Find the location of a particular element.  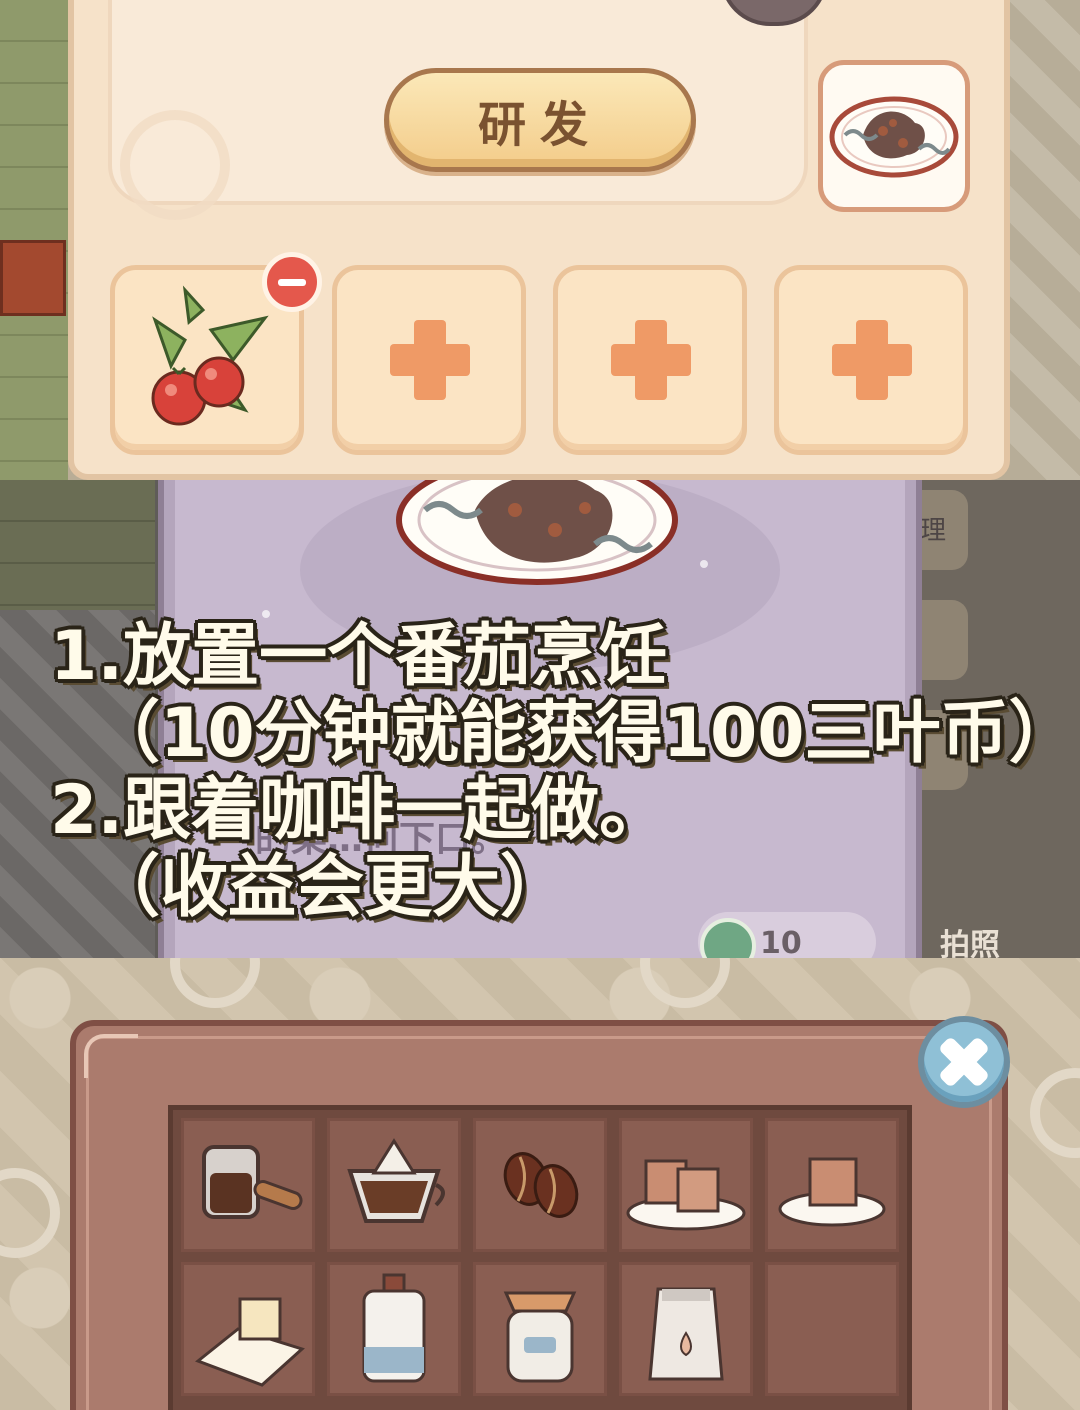

milk-bottle-icon is located at coordinates (394, 1328).